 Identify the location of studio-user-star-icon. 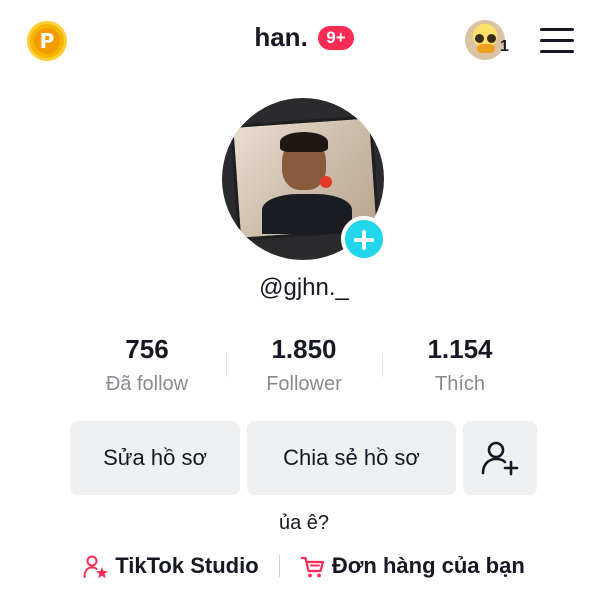
(96, 567).